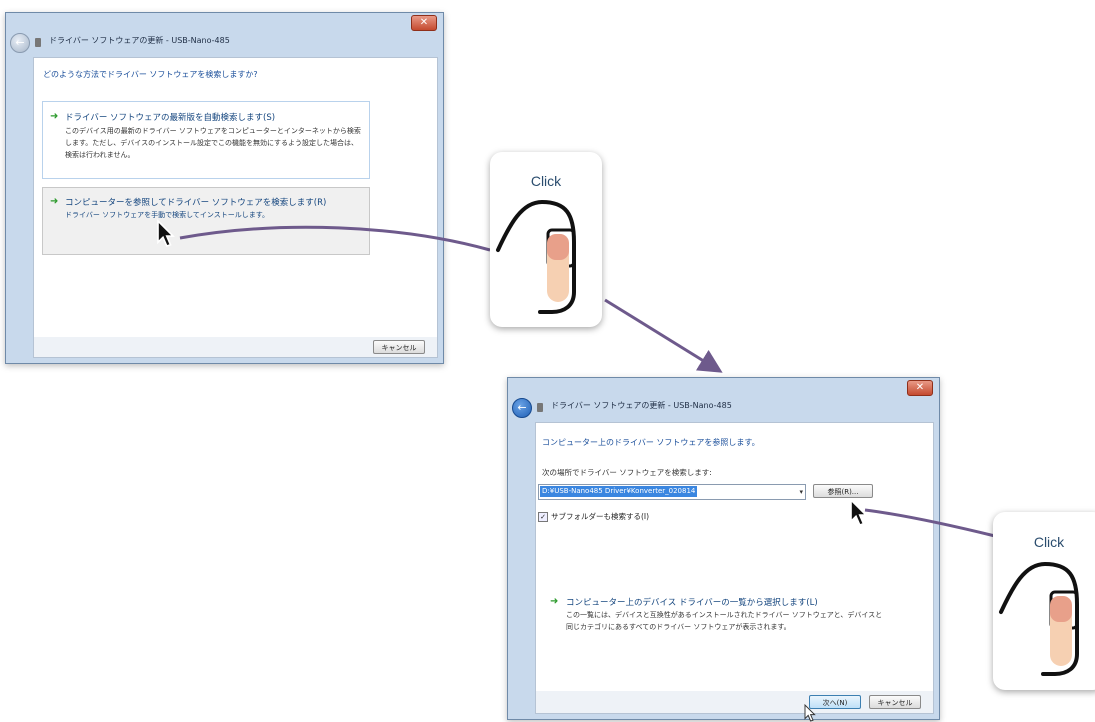  What do you see at coordinates (335, 238) in the screenshot?
I see `connector-line-to-option` at bounding box center [335, 238].